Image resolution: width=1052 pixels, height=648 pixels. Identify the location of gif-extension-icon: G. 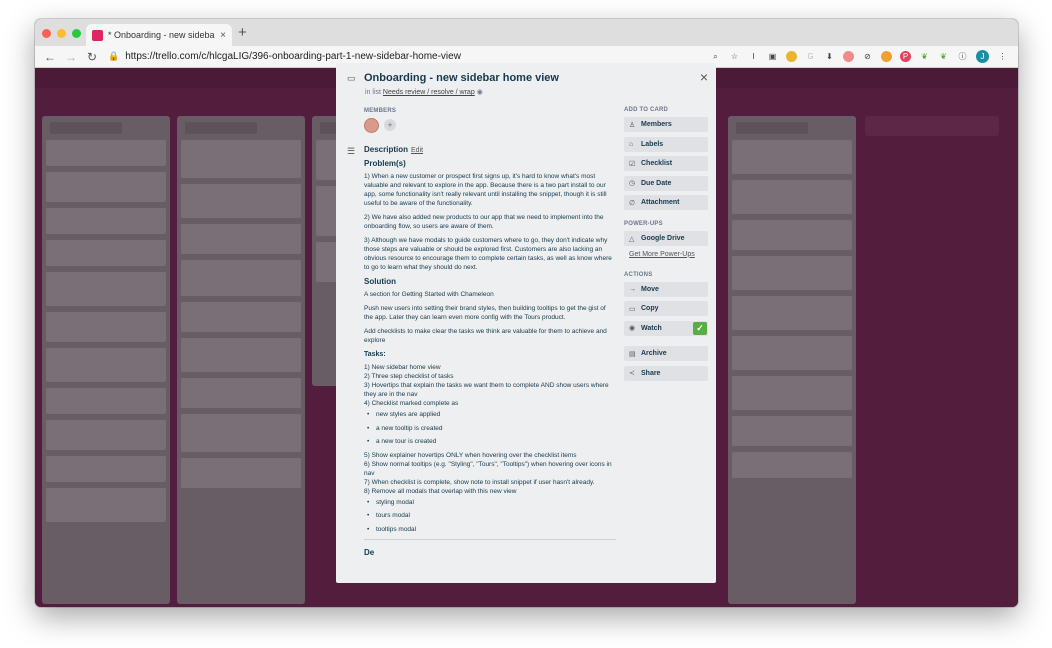
(810, 56).